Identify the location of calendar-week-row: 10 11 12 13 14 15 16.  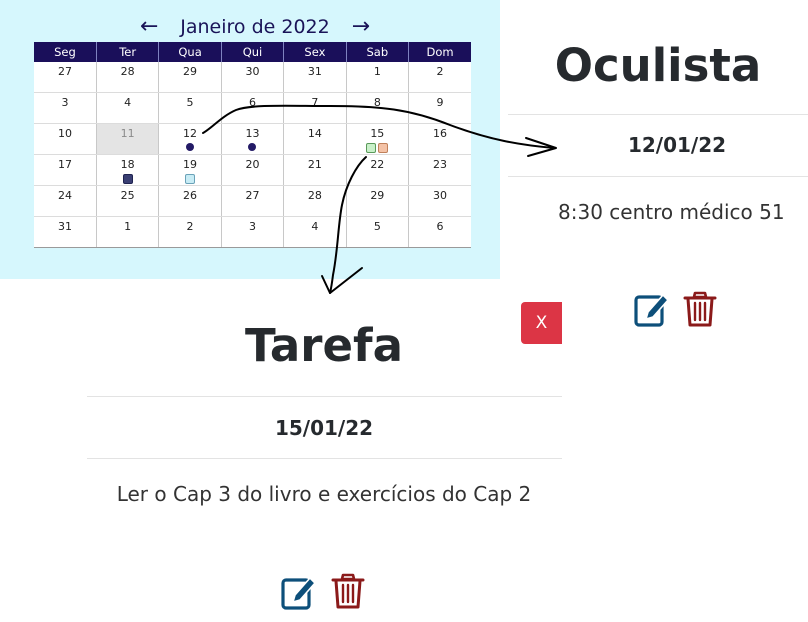
(252, 139).